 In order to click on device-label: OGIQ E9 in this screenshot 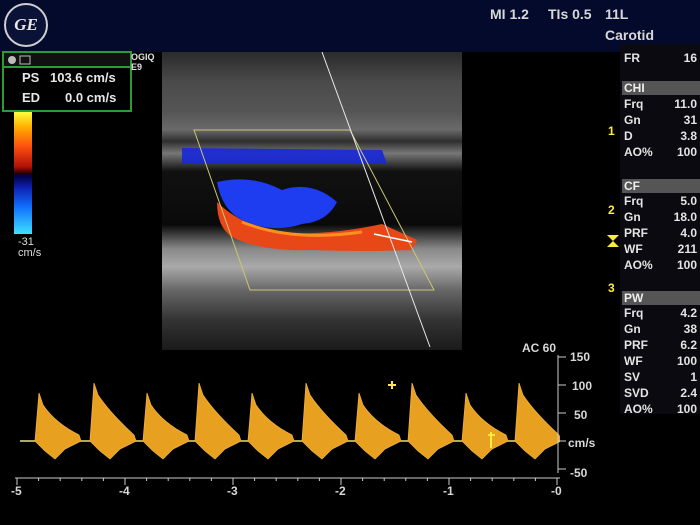, I will do `click(143, 62)`.